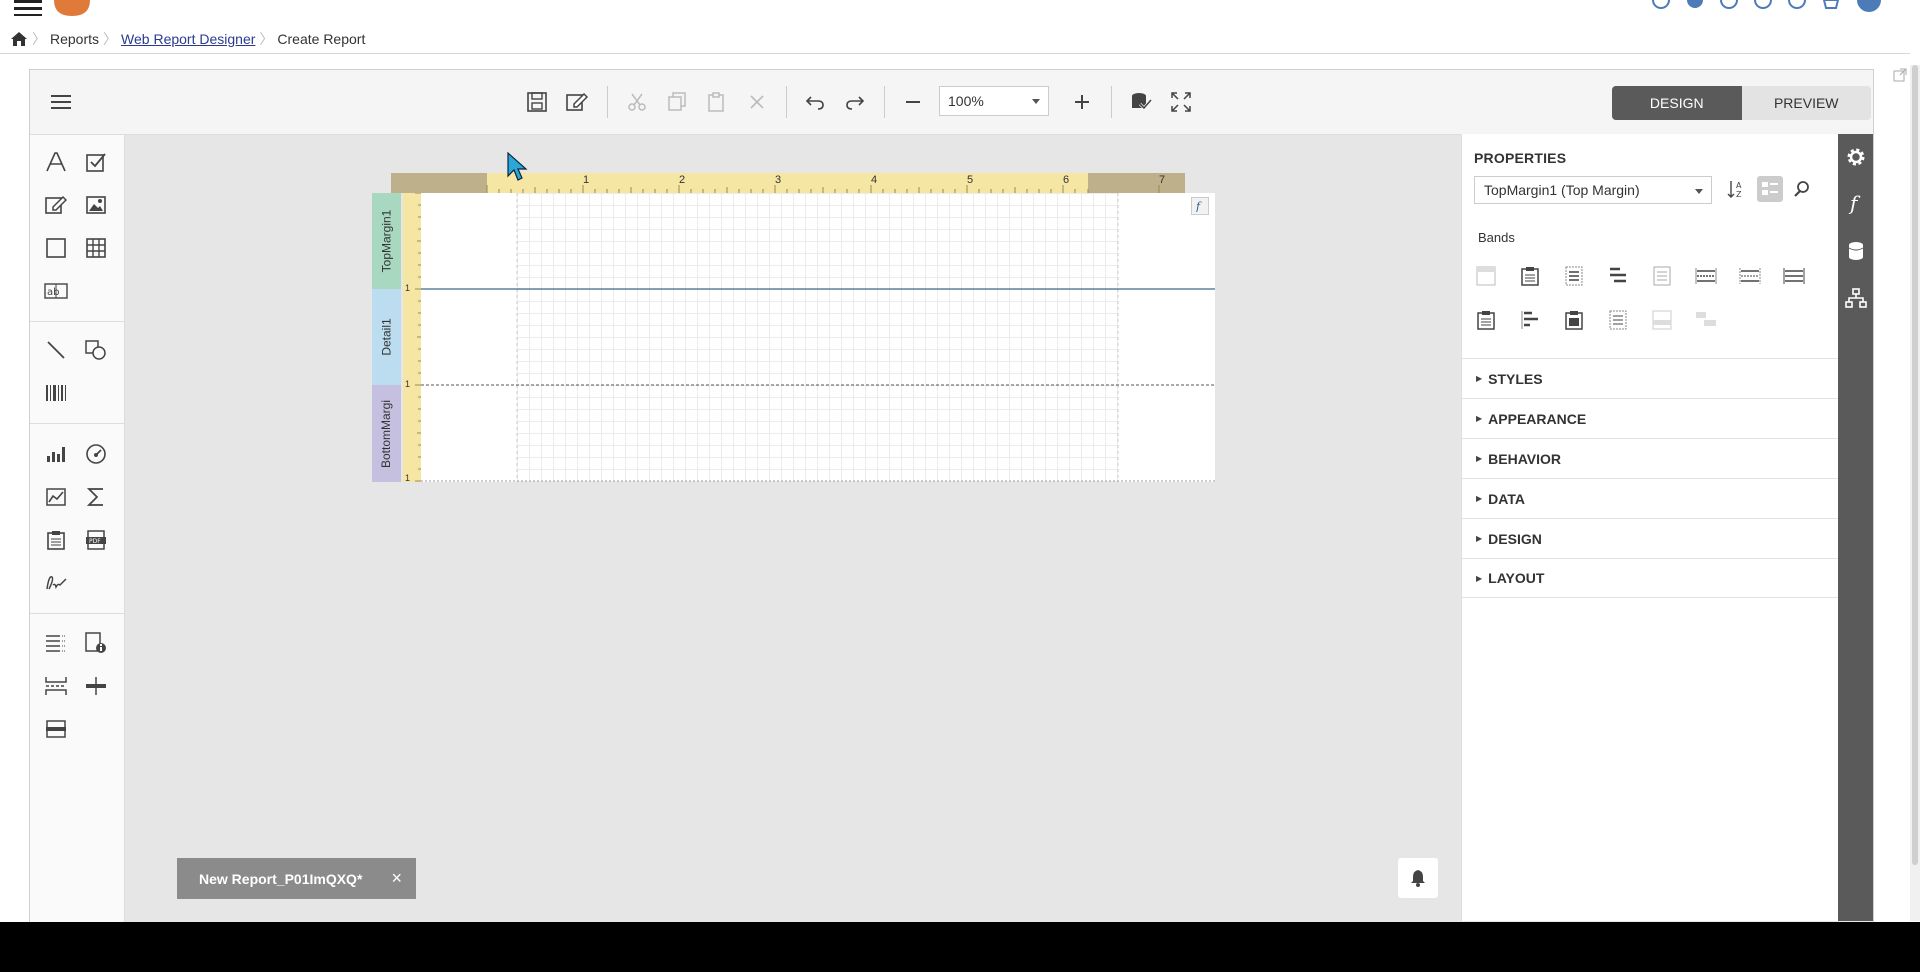 Image resolution: width=1920 pixels, height=972 pixels. I want to click on character-comb-tool-icon: ab, so click(56, 291).